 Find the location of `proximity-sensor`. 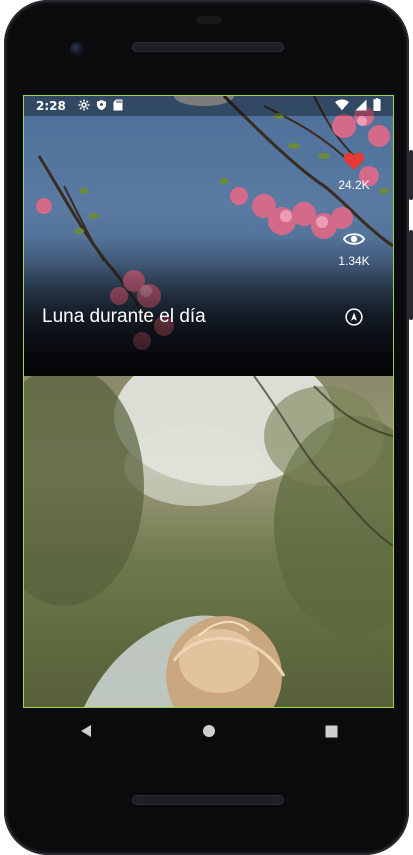

proximity-sensor is located at coordinates (209, 20).